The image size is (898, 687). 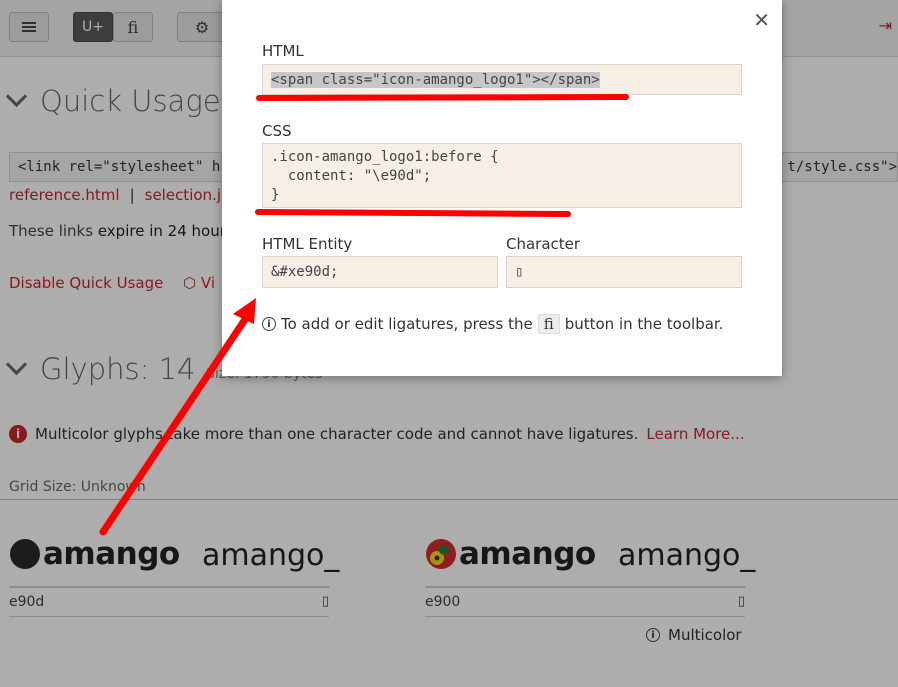 What do you see at coordinates (548, 324) in the screenshot?
I see `ligature-button-hint: fi` at bounding box center [548, 324].